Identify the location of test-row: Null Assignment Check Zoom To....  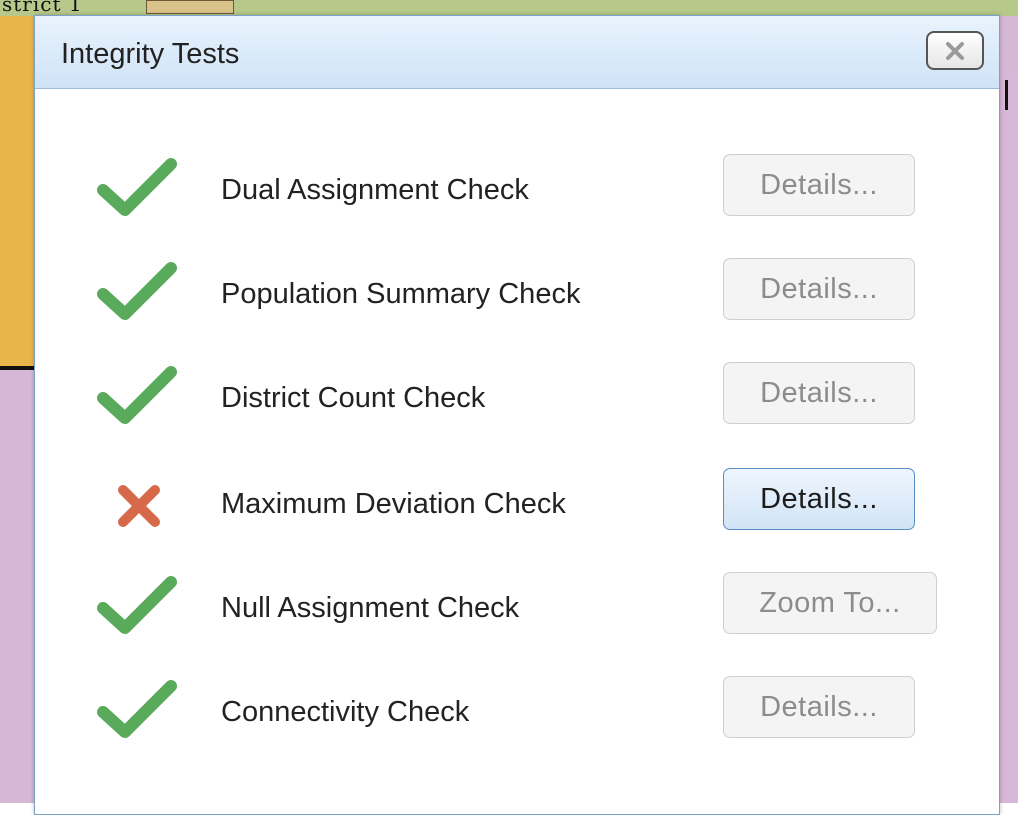
(517, 617).